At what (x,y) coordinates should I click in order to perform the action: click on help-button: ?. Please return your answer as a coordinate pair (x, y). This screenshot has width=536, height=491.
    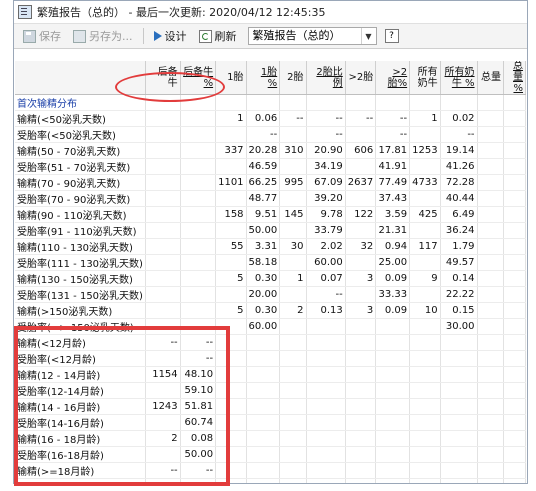
    Looking at the image, I should click on (391, 36).